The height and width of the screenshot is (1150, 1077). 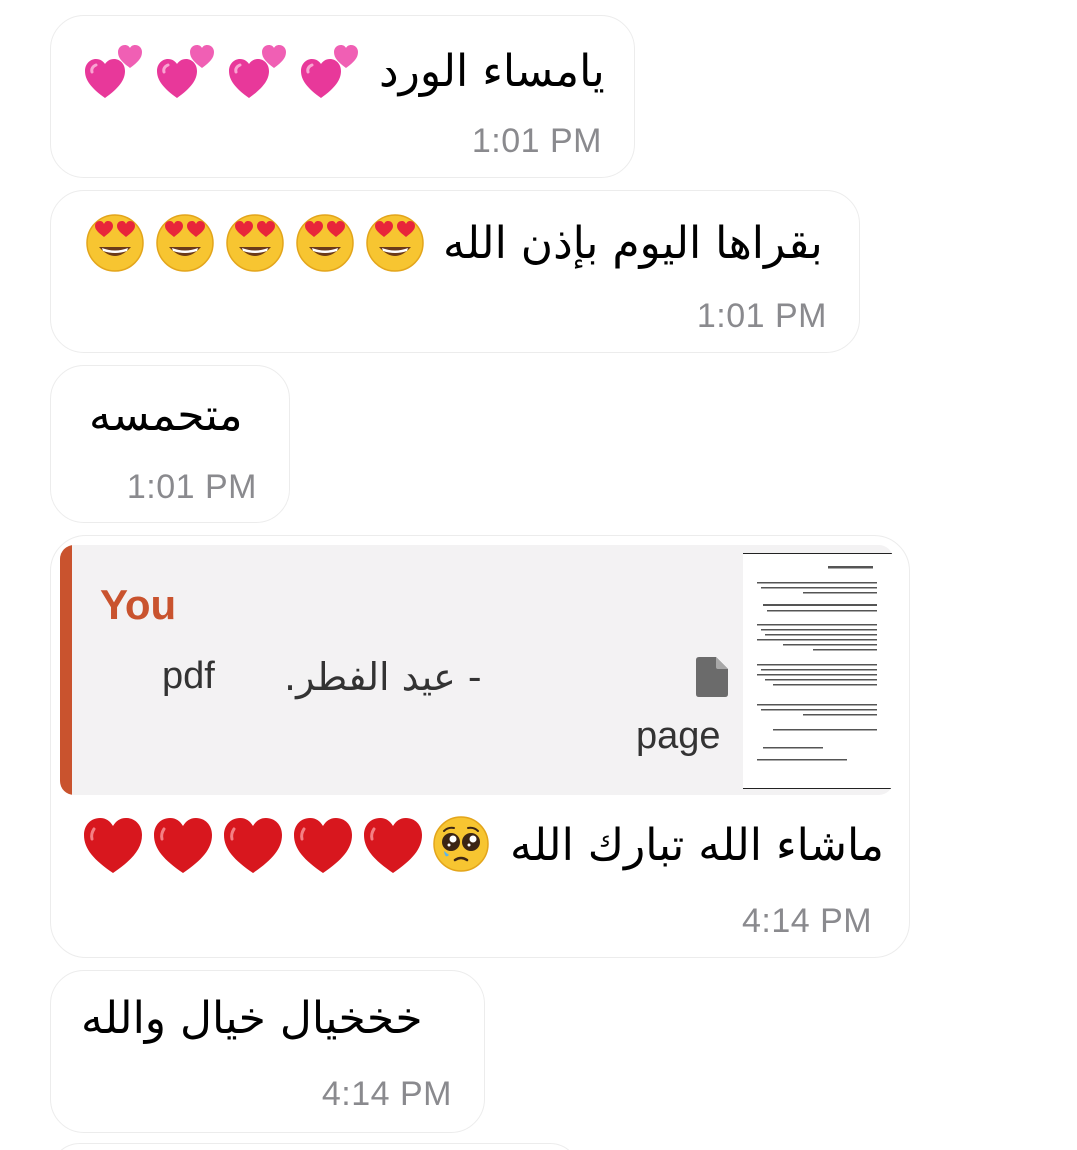 I want to click on message-text: يامساء الورد, so click(x=492, y=71).